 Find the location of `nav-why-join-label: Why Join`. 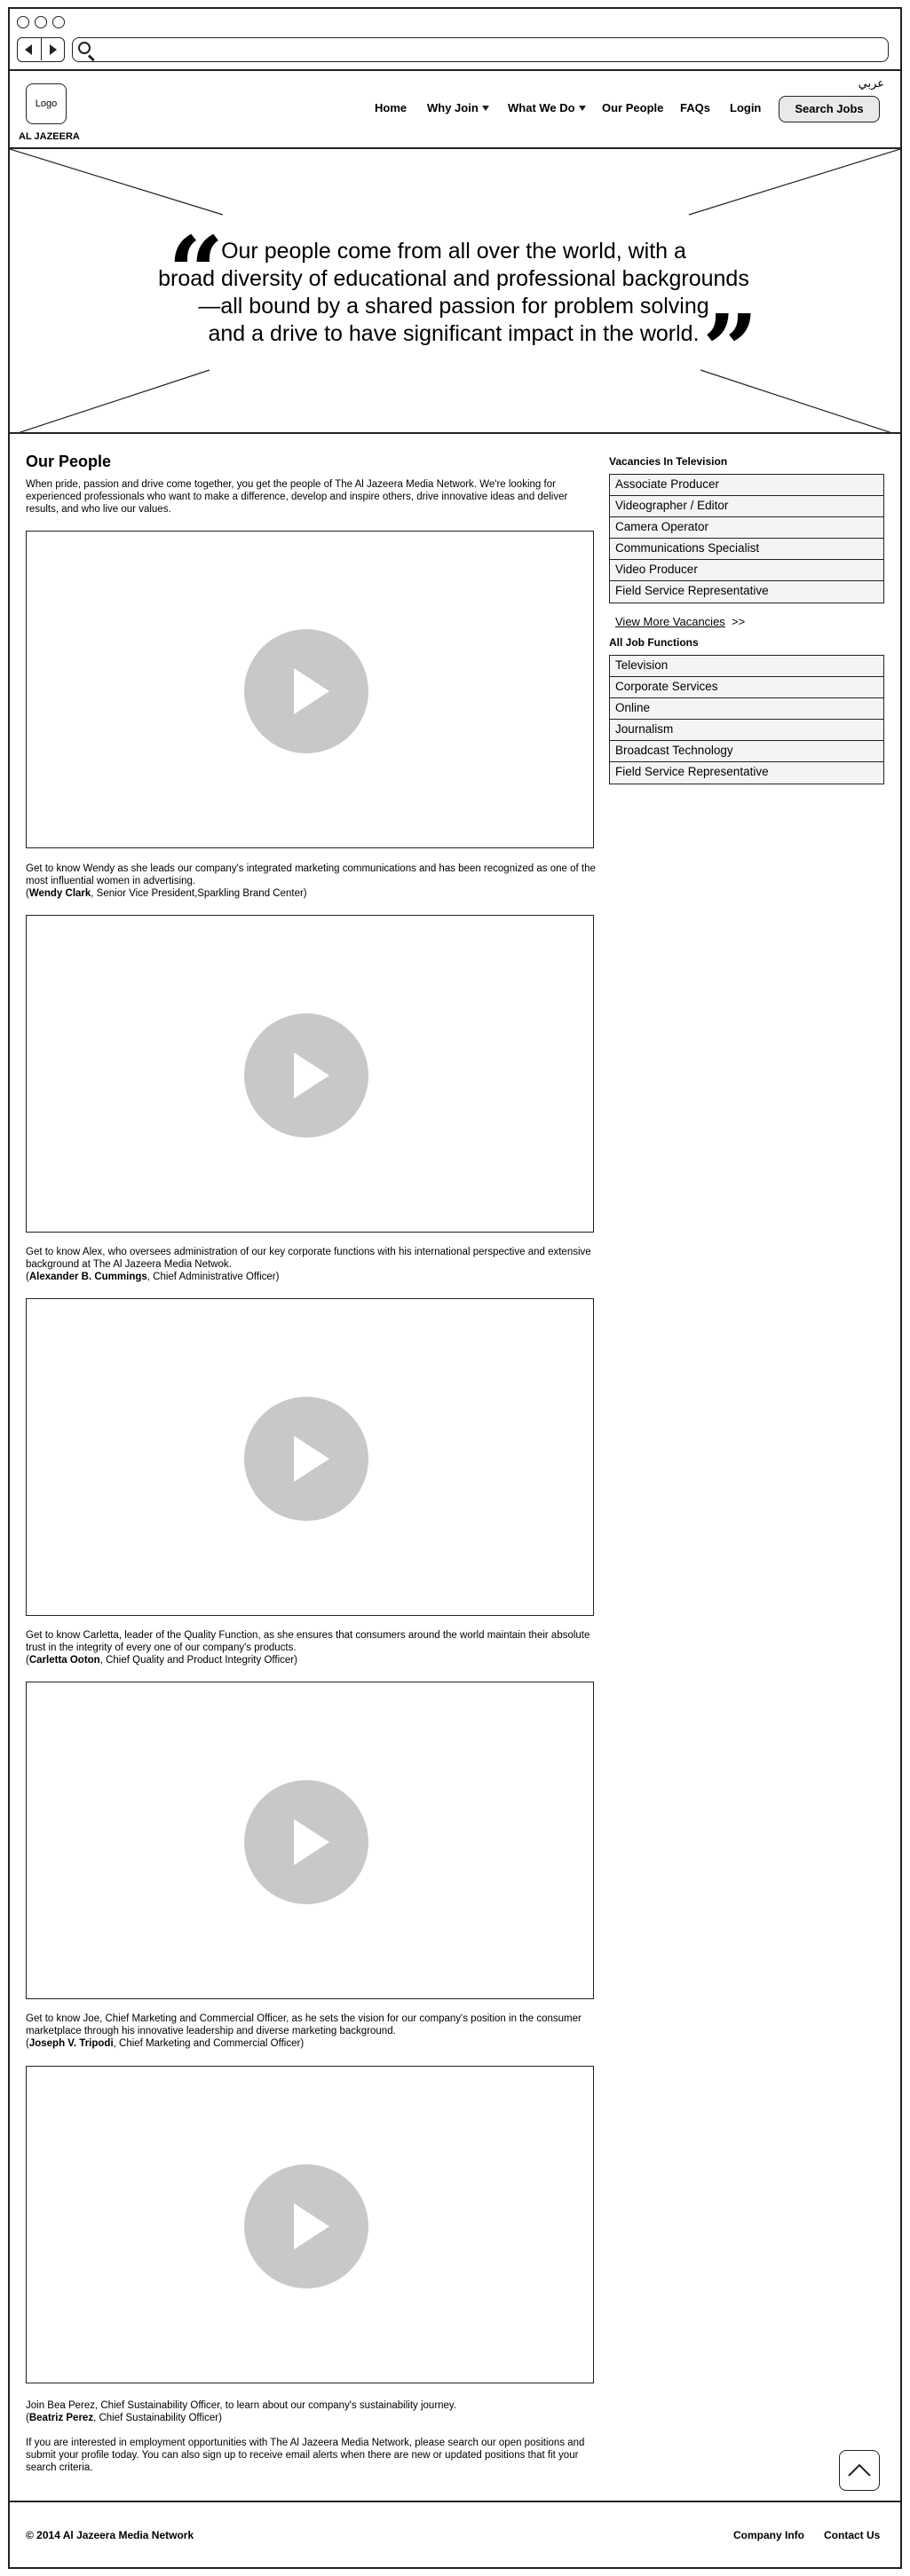

nav-why-join-label: Why Join is located at coordinates (453, 108).